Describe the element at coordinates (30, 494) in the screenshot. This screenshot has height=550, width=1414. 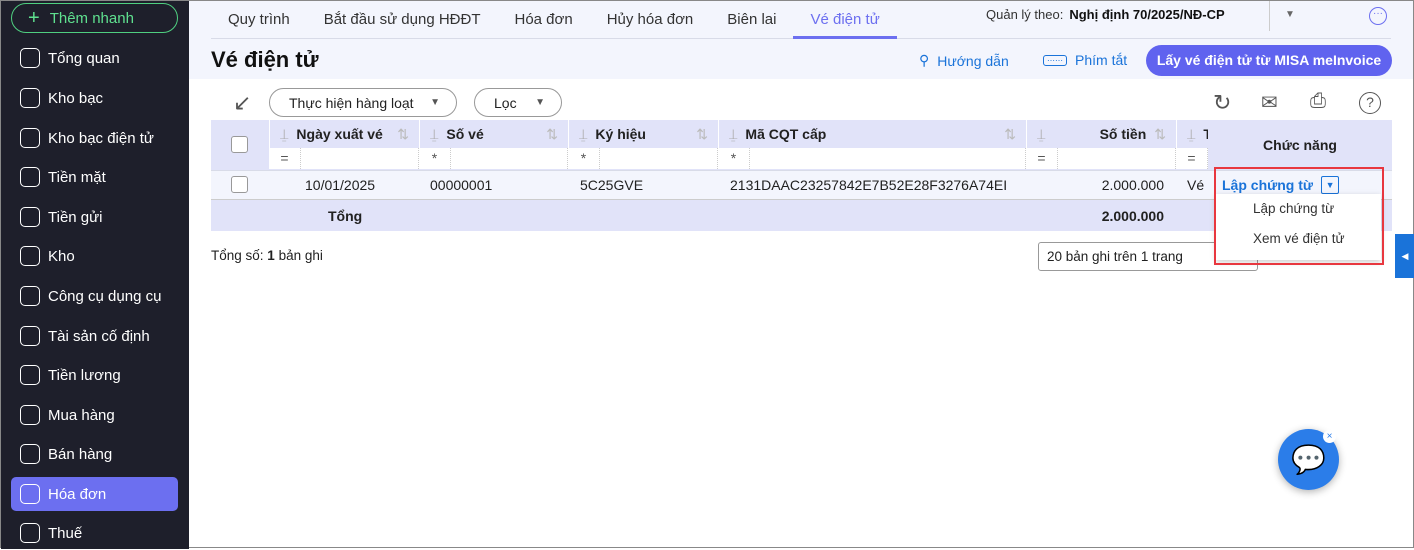
I see `invoice-icon` at that location.